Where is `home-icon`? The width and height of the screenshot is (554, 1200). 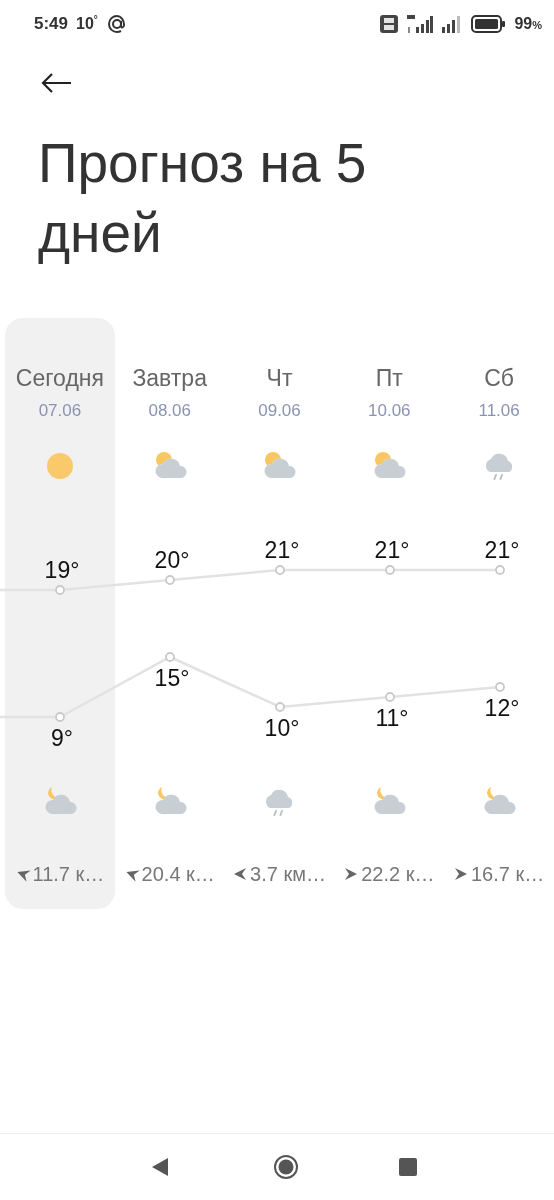
home-icon is located at coordinates (286, 1167).